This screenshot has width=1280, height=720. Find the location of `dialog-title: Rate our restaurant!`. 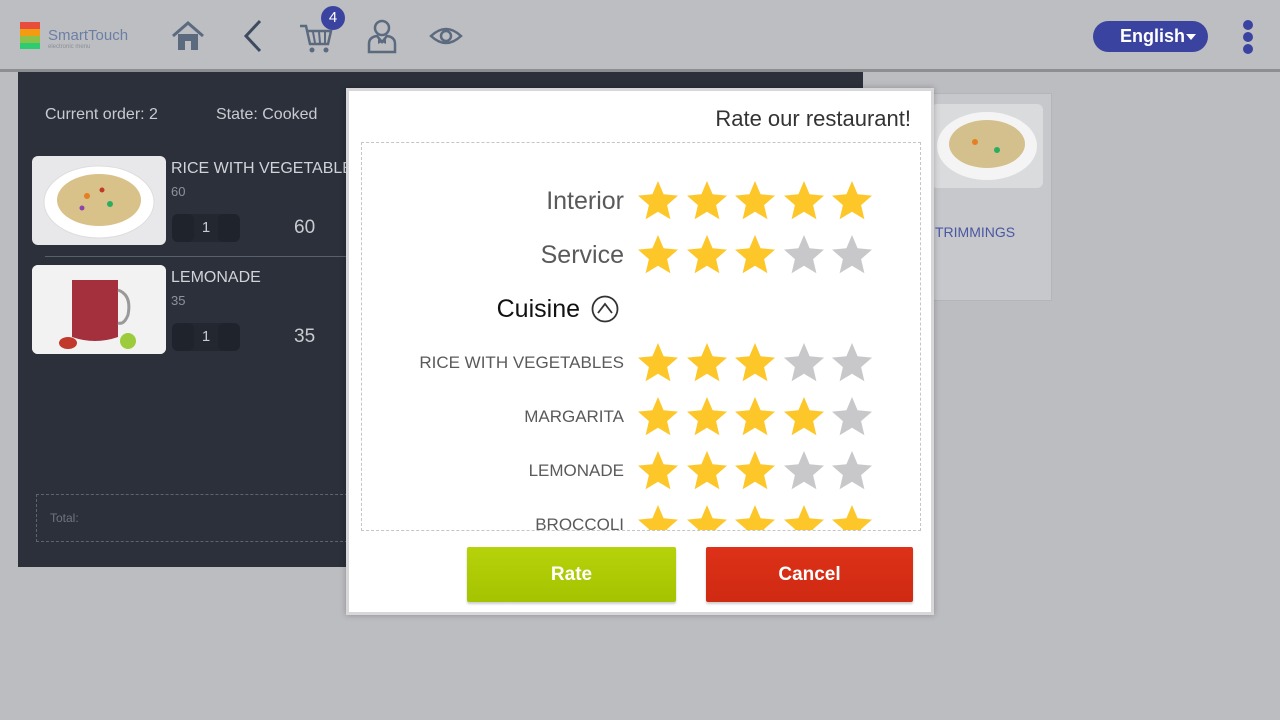

dialog-title: Rate our restaurant! is located at coordinates (813, 118).